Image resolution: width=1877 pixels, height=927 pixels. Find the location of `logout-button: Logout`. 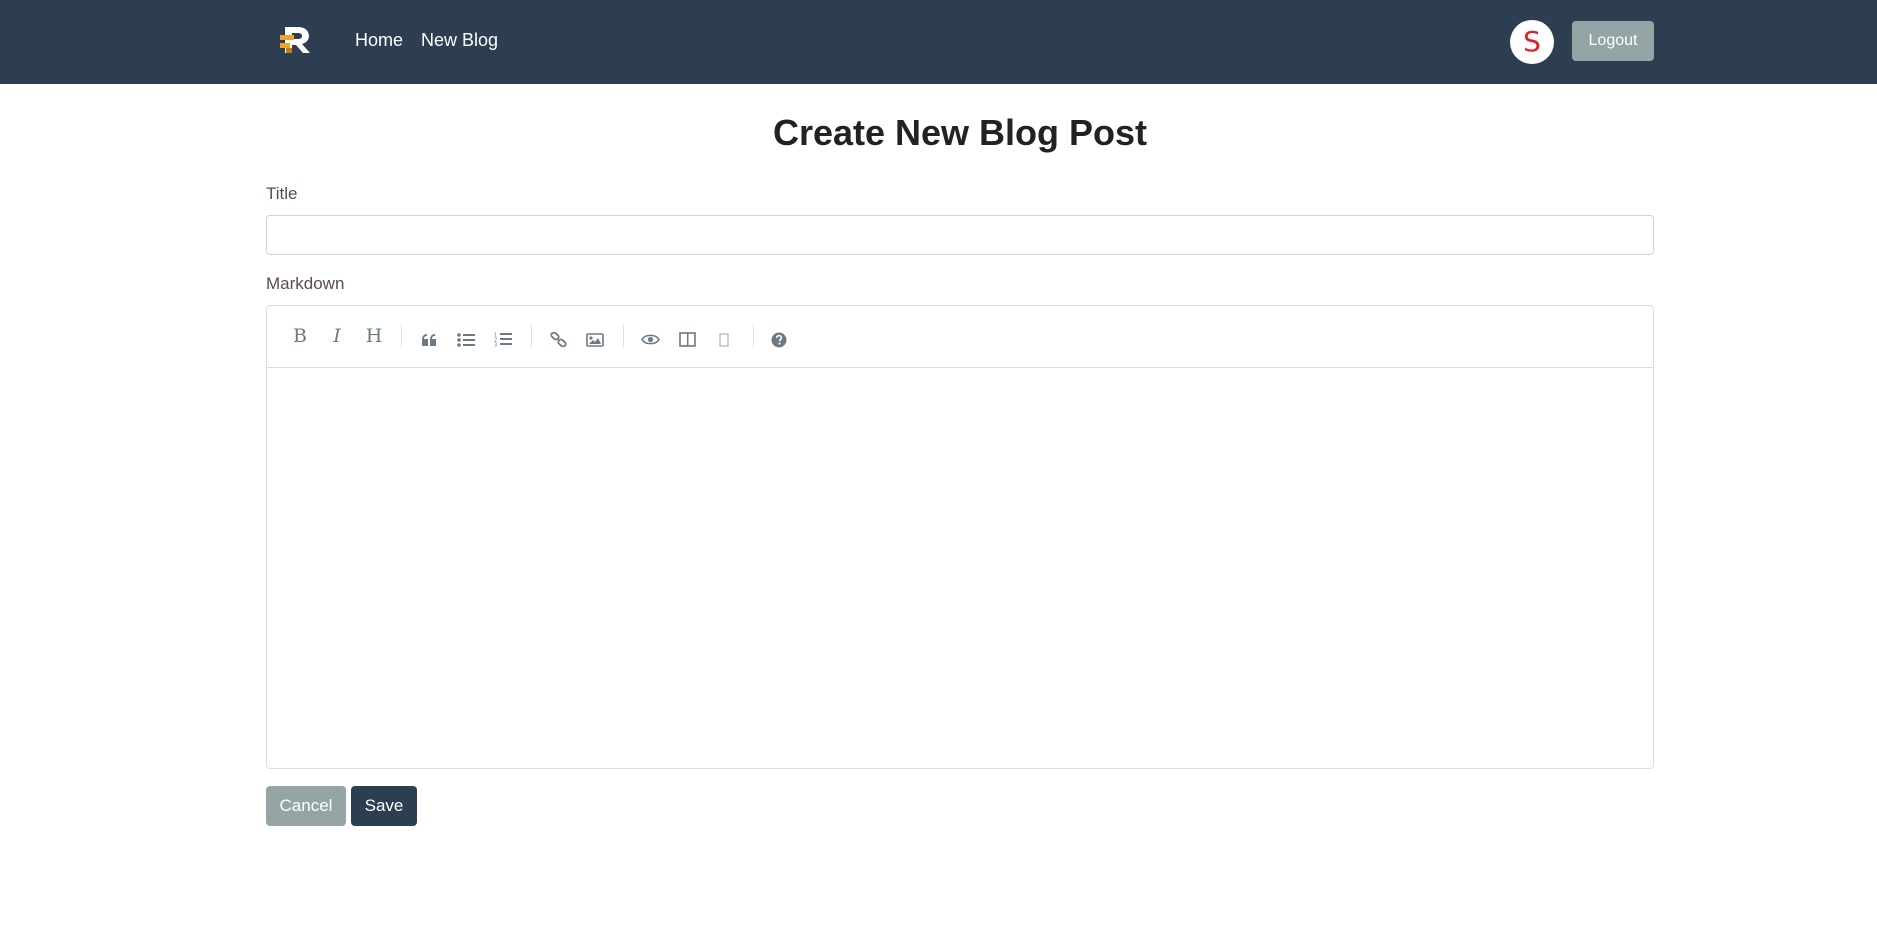

logout-button: Logout is located at coordinates (1613, 41).